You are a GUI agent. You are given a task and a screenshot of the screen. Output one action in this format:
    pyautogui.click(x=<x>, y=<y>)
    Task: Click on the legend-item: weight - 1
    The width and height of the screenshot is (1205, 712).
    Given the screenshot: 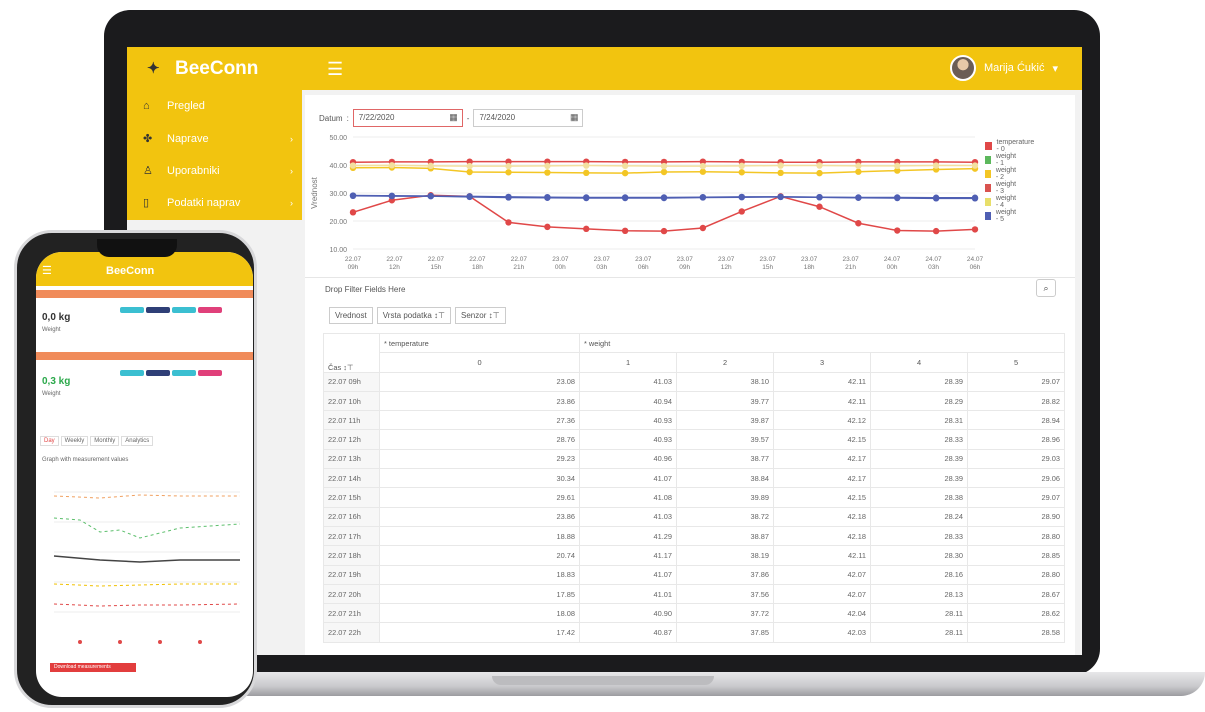 What is the action you would take?
    pyautogui.click(x=1001, y=160)
    